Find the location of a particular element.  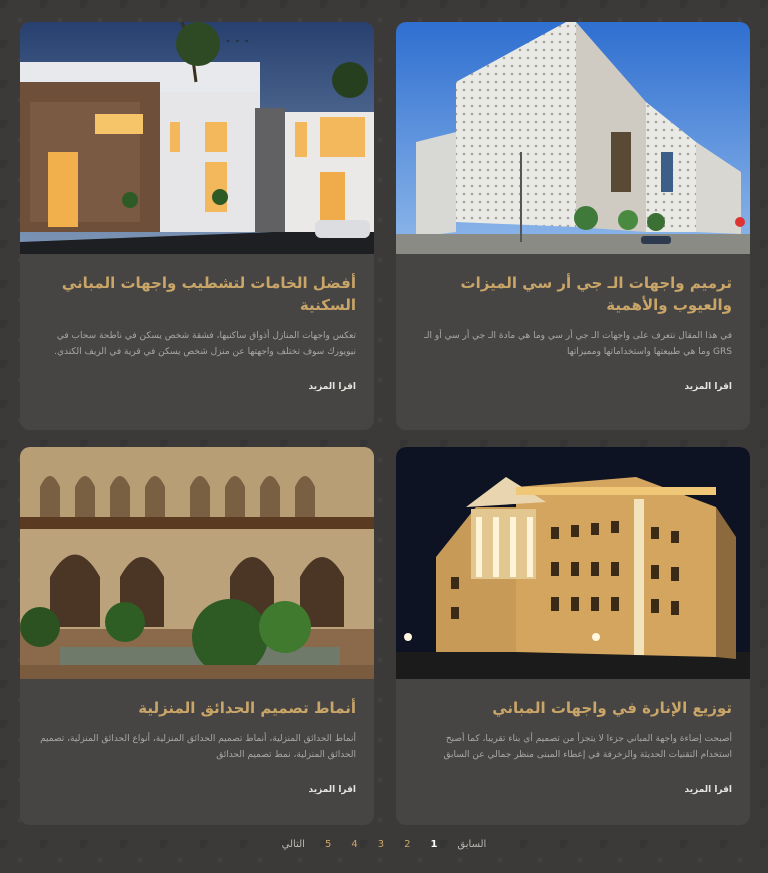

article-image: ⌄ ⌄ ⌄ is located at coordinates (197, 138).